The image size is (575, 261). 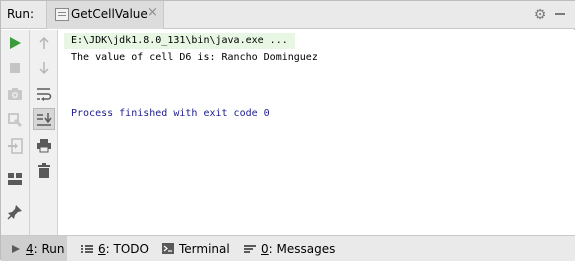 I want to click on console-toolbar, so click(x=44, y=132).